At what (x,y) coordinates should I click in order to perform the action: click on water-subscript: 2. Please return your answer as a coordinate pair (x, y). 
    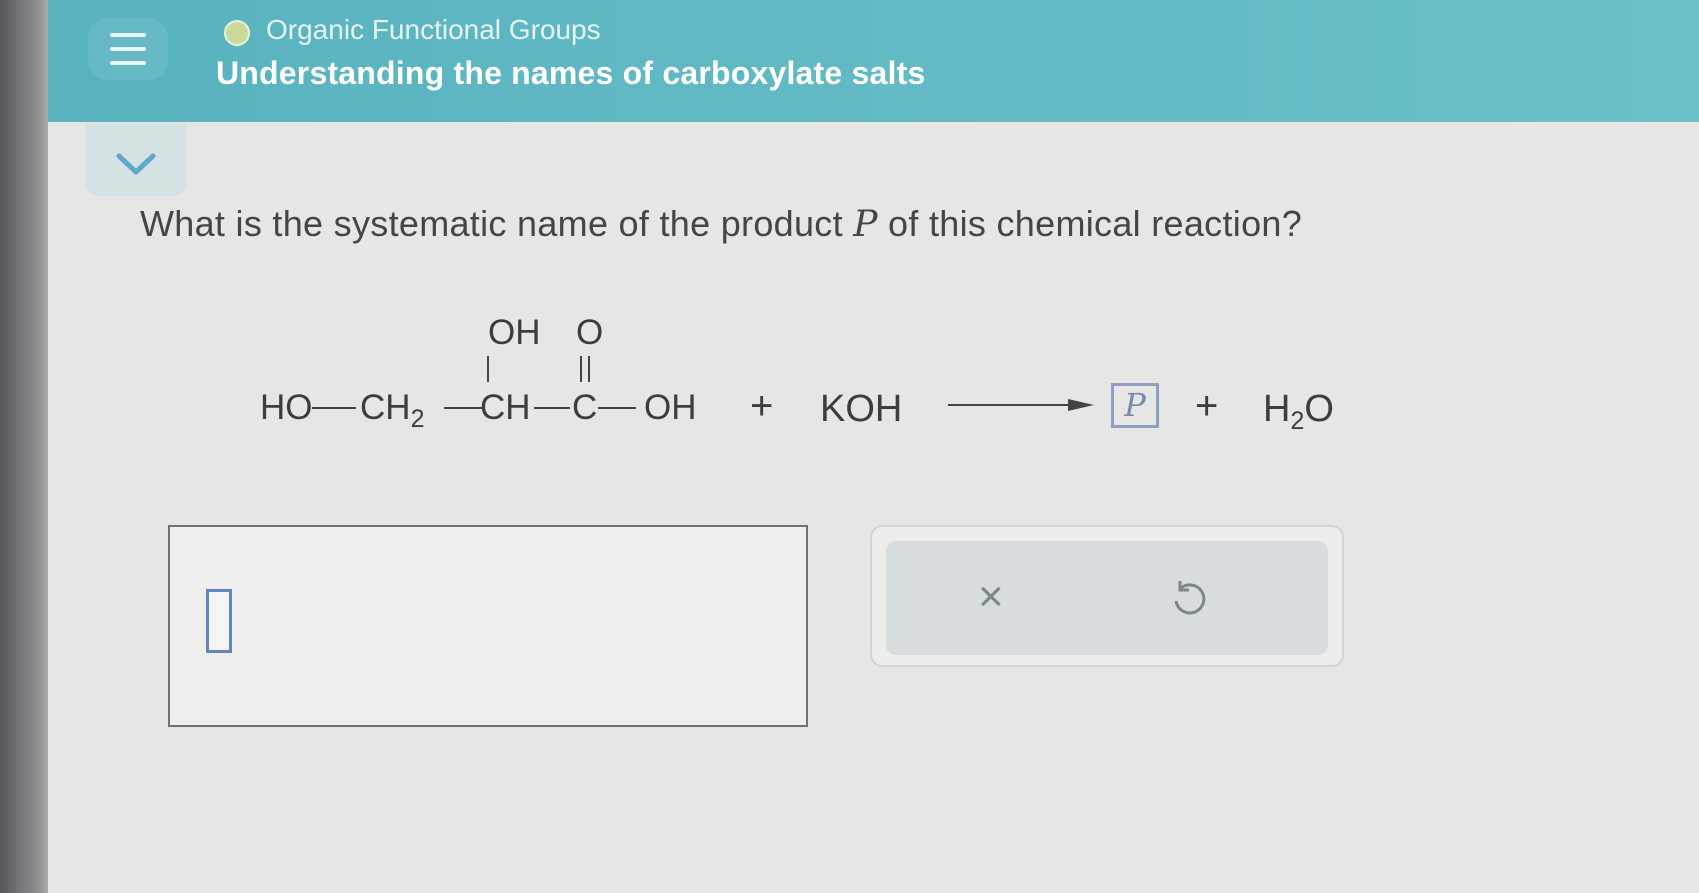
    Looking at the image, I should click on (1297, 421).